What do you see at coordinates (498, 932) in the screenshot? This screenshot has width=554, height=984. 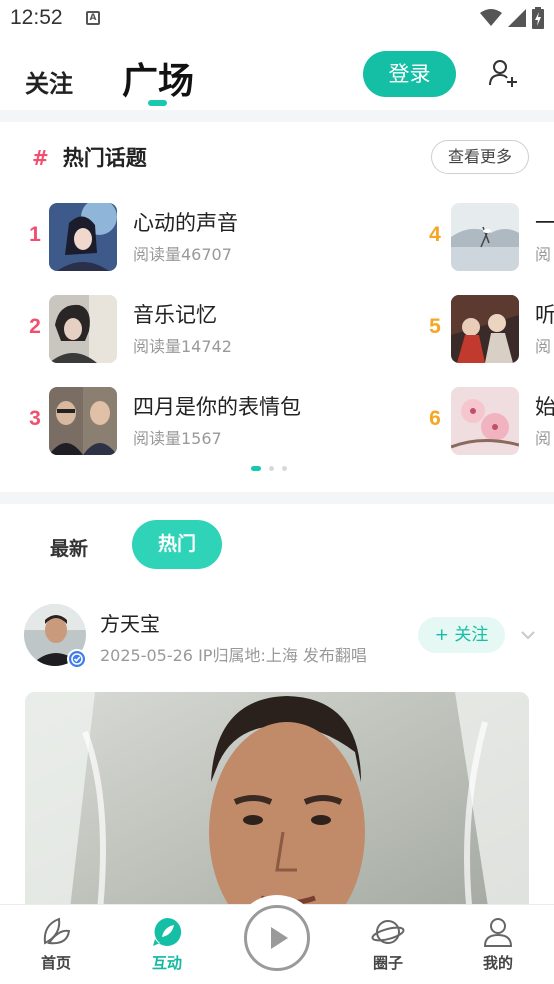 I see `user-icon` at bounding box center [498, 932].